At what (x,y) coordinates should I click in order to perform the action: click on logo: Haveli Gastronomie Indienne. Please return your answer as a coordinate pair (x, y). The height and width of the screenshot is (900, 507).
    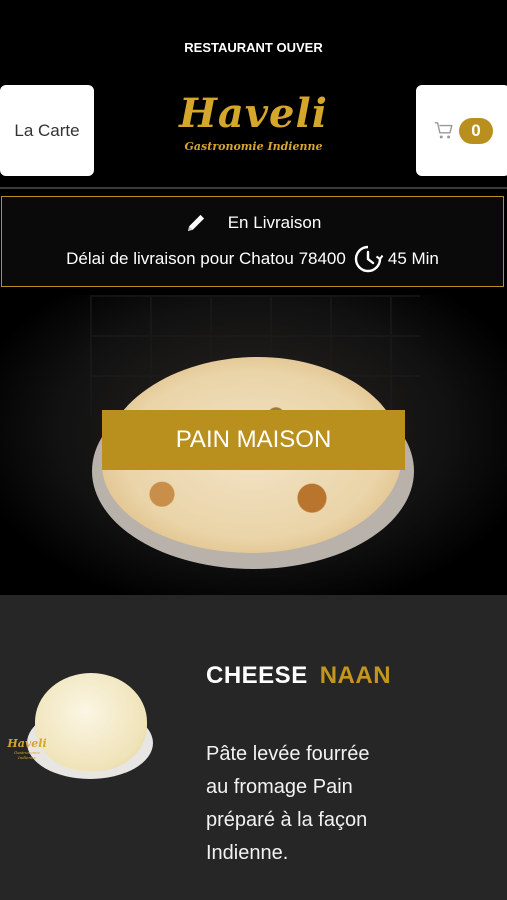
    Looking at the image, I should click on (253, 128).